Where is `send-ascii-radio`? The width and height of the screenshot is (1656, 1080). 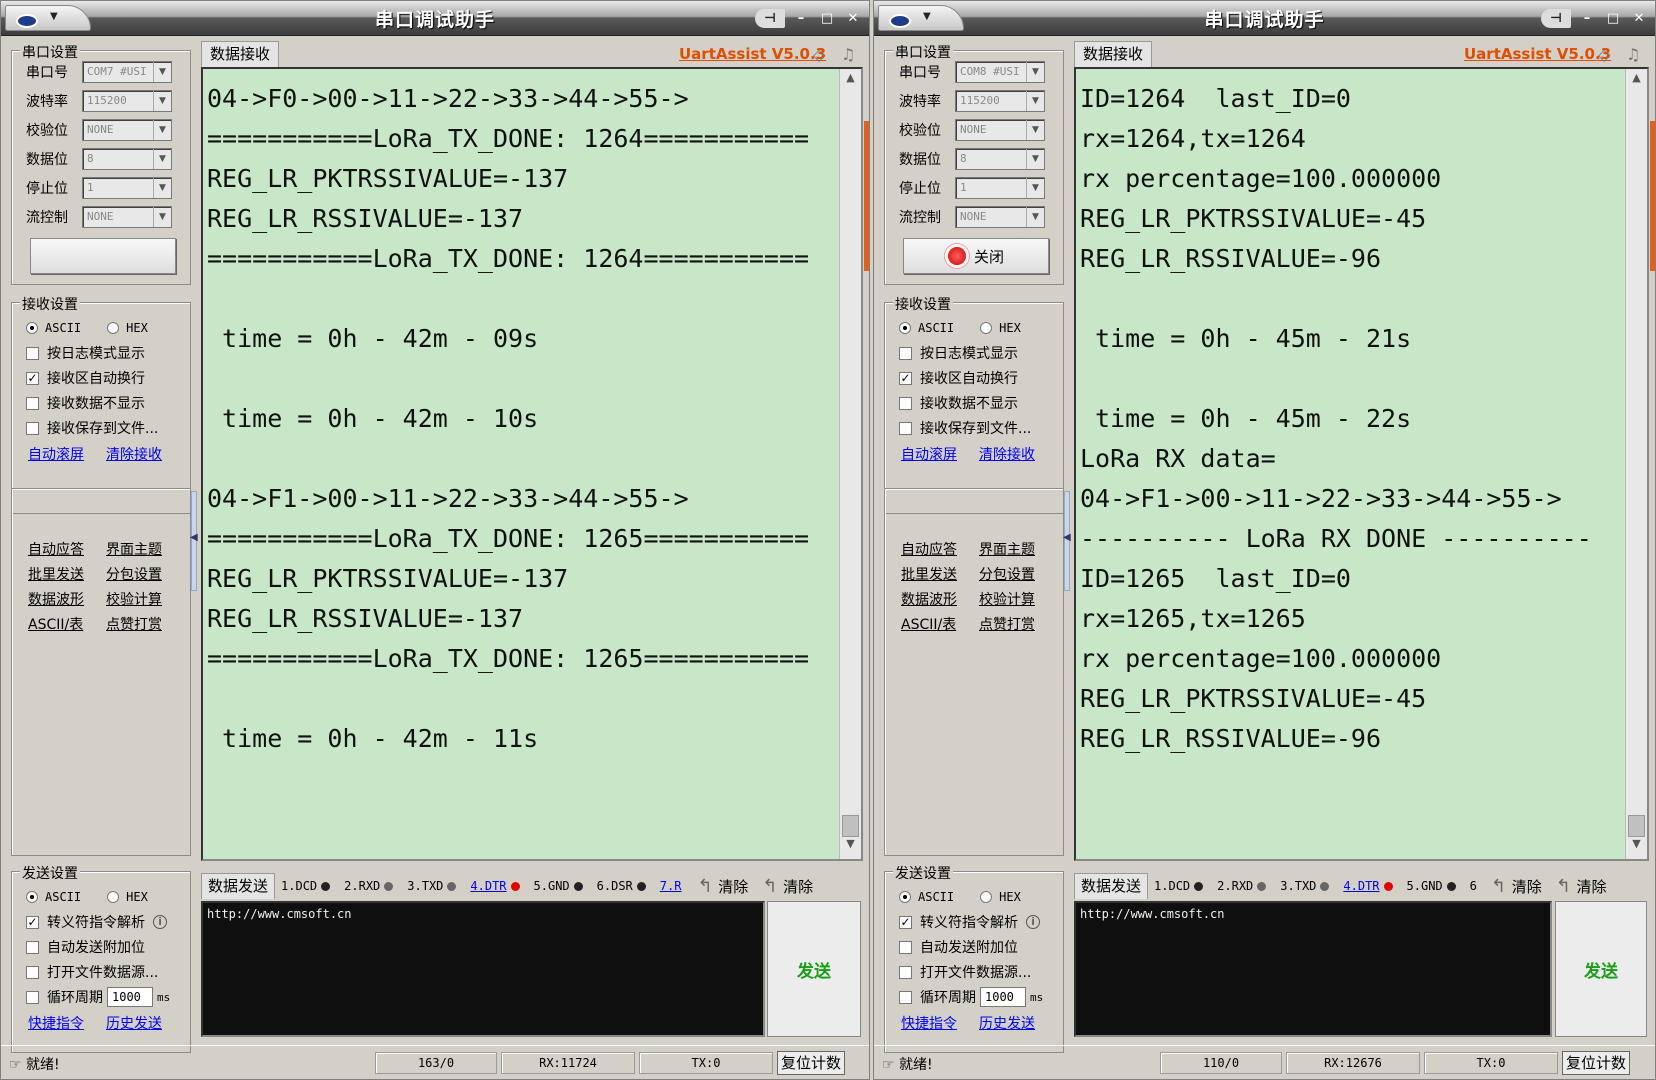 send-ascii-radio is located at coordinates (905, 897).